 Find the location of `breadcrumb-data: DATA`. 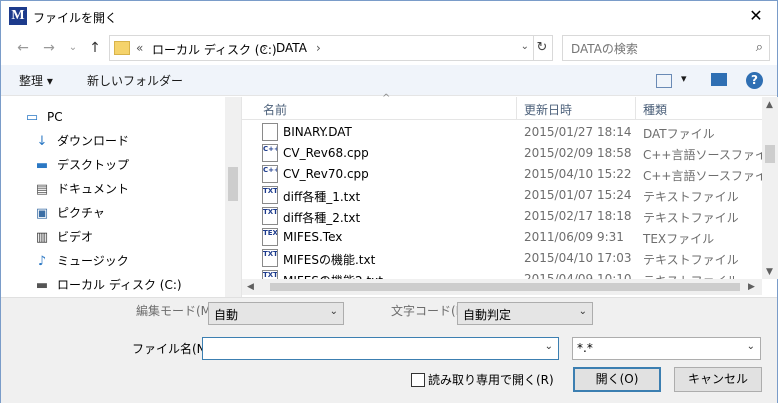

breadcrumb-data: DATA is located at coordinates (291, 48).